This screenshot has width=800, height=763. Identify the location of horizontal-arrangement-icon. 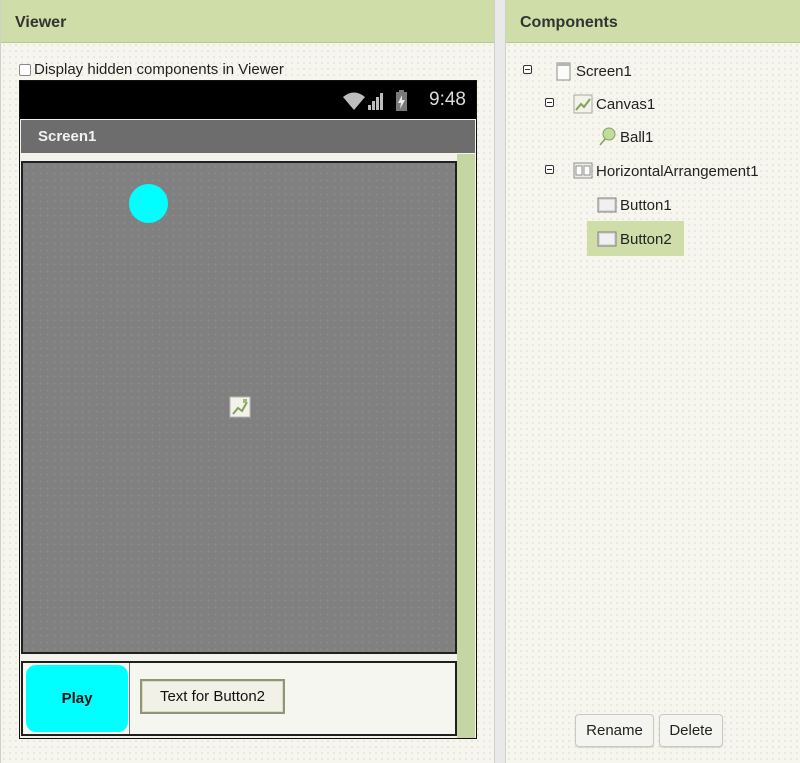
(583, 170).